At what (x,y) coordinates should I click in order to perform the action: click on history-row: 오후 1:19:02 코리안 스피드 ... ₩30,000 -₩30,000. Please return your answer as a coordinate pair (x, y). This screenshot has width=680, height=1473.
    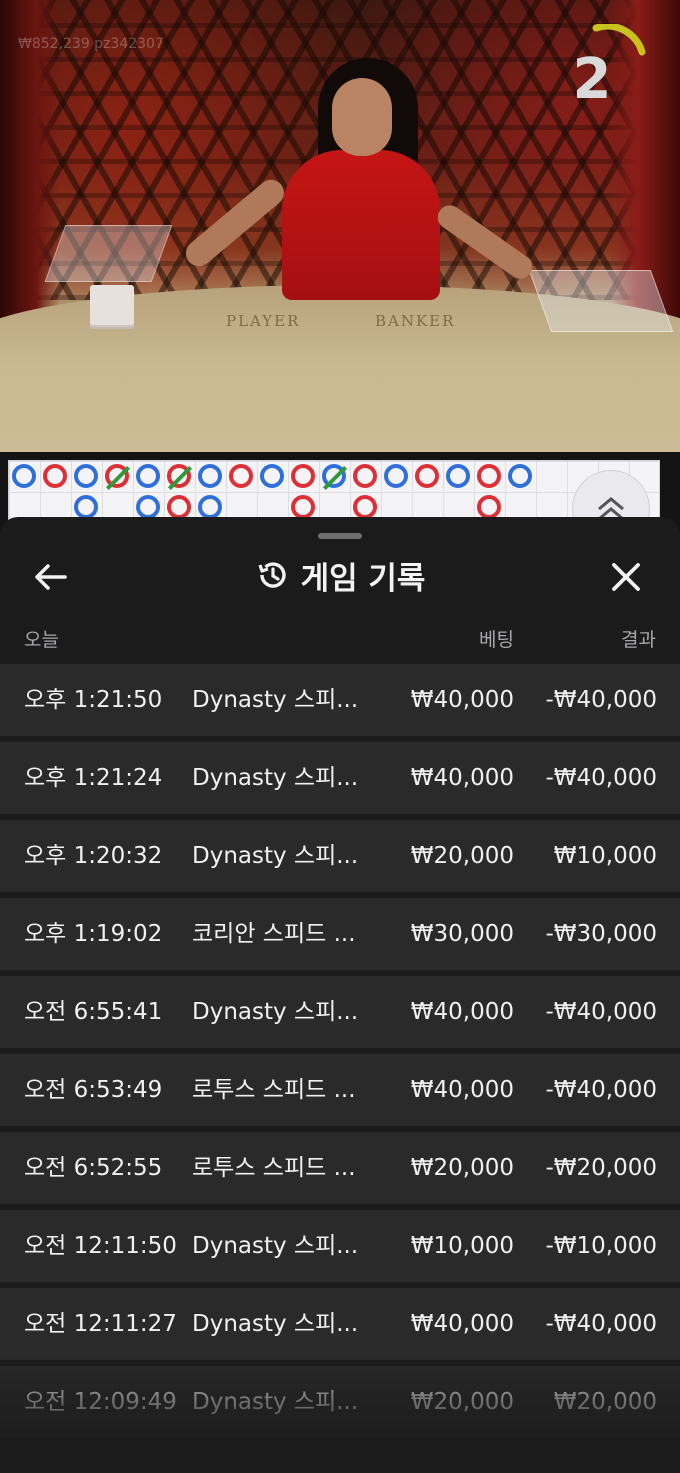
    Looking at the image, I should click on (340, 934).